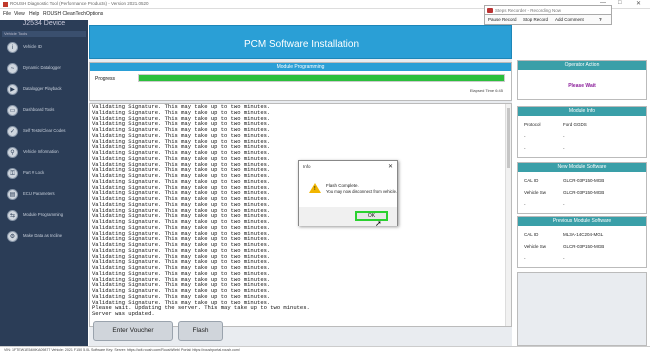 The image size is (650, 354). I want to click on empty-panel, so click(582, 309).